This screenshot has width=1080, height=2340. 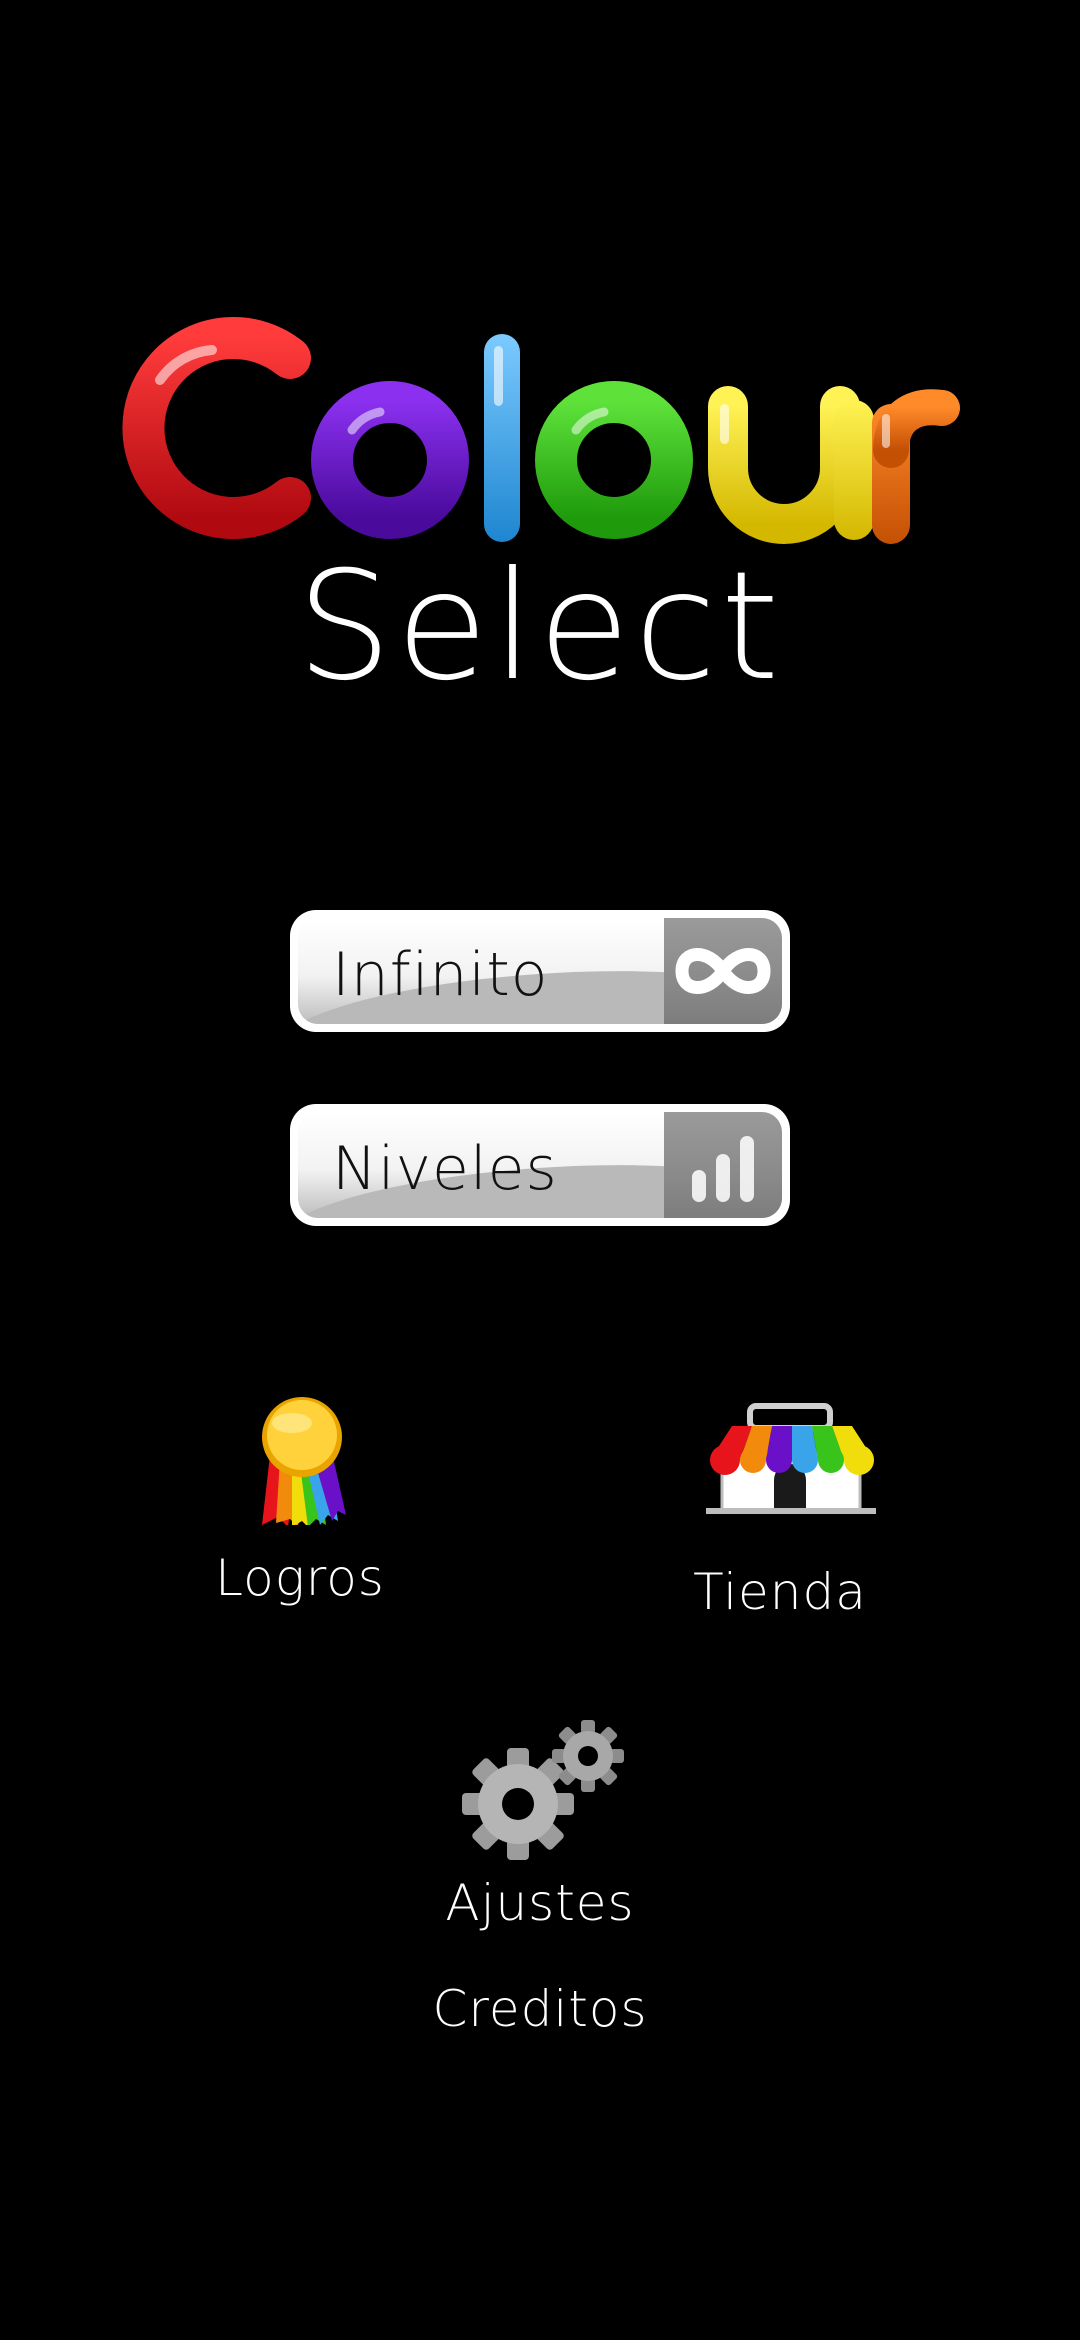 What do you see at coordinates (791, 1458) in the screenshot?
I see `shop-icon` at bounding box center [791, 1458].